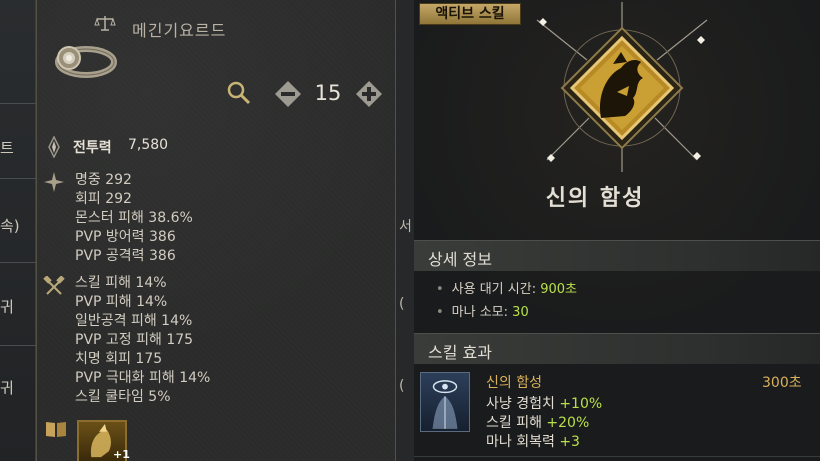  I want to click on combat-power-label: 전투력, so click(92, 148).